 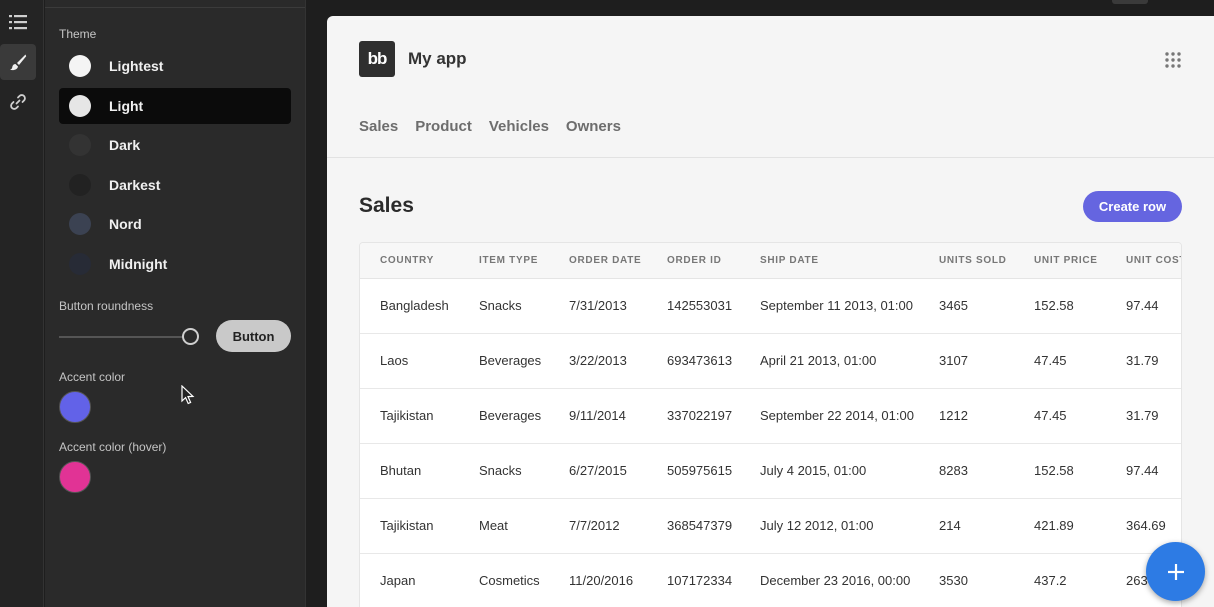 I want to click on theme-option-label: Nord, so click(x=125, y=224).